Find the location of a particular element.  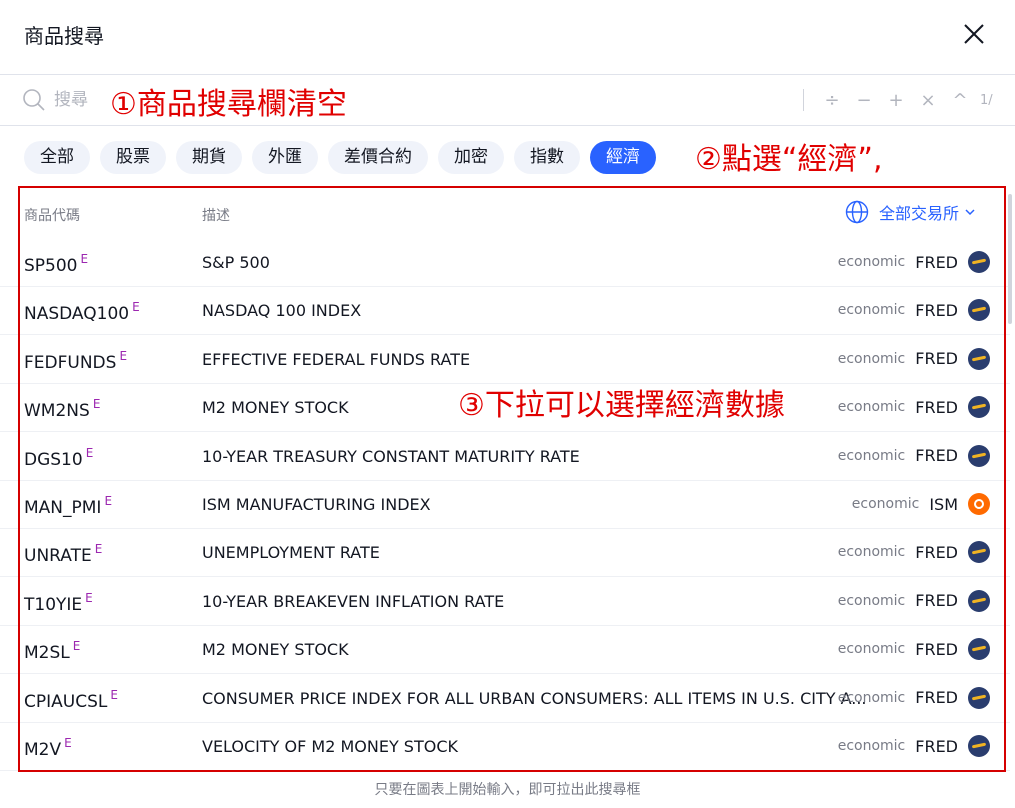

tab-crypto: 加密 is located at coordinates (471, 157).